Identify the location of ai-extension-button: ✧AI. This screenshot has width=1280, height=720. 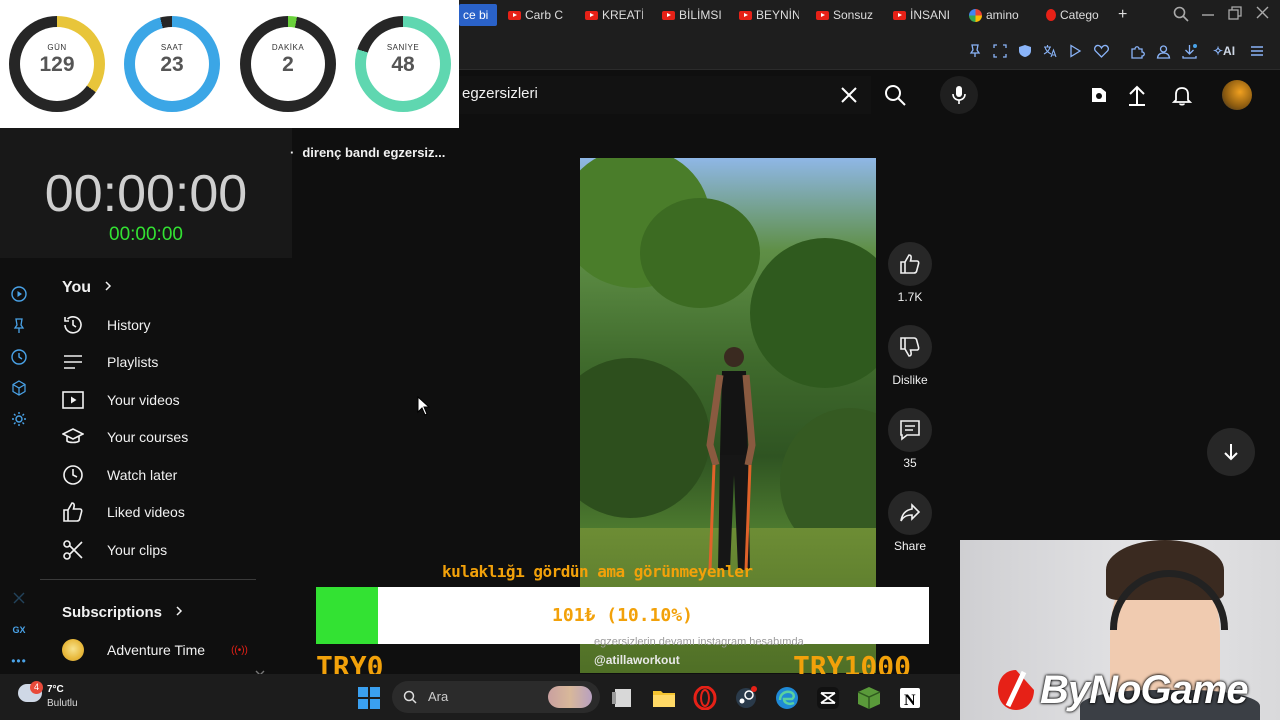
(1224, 51).